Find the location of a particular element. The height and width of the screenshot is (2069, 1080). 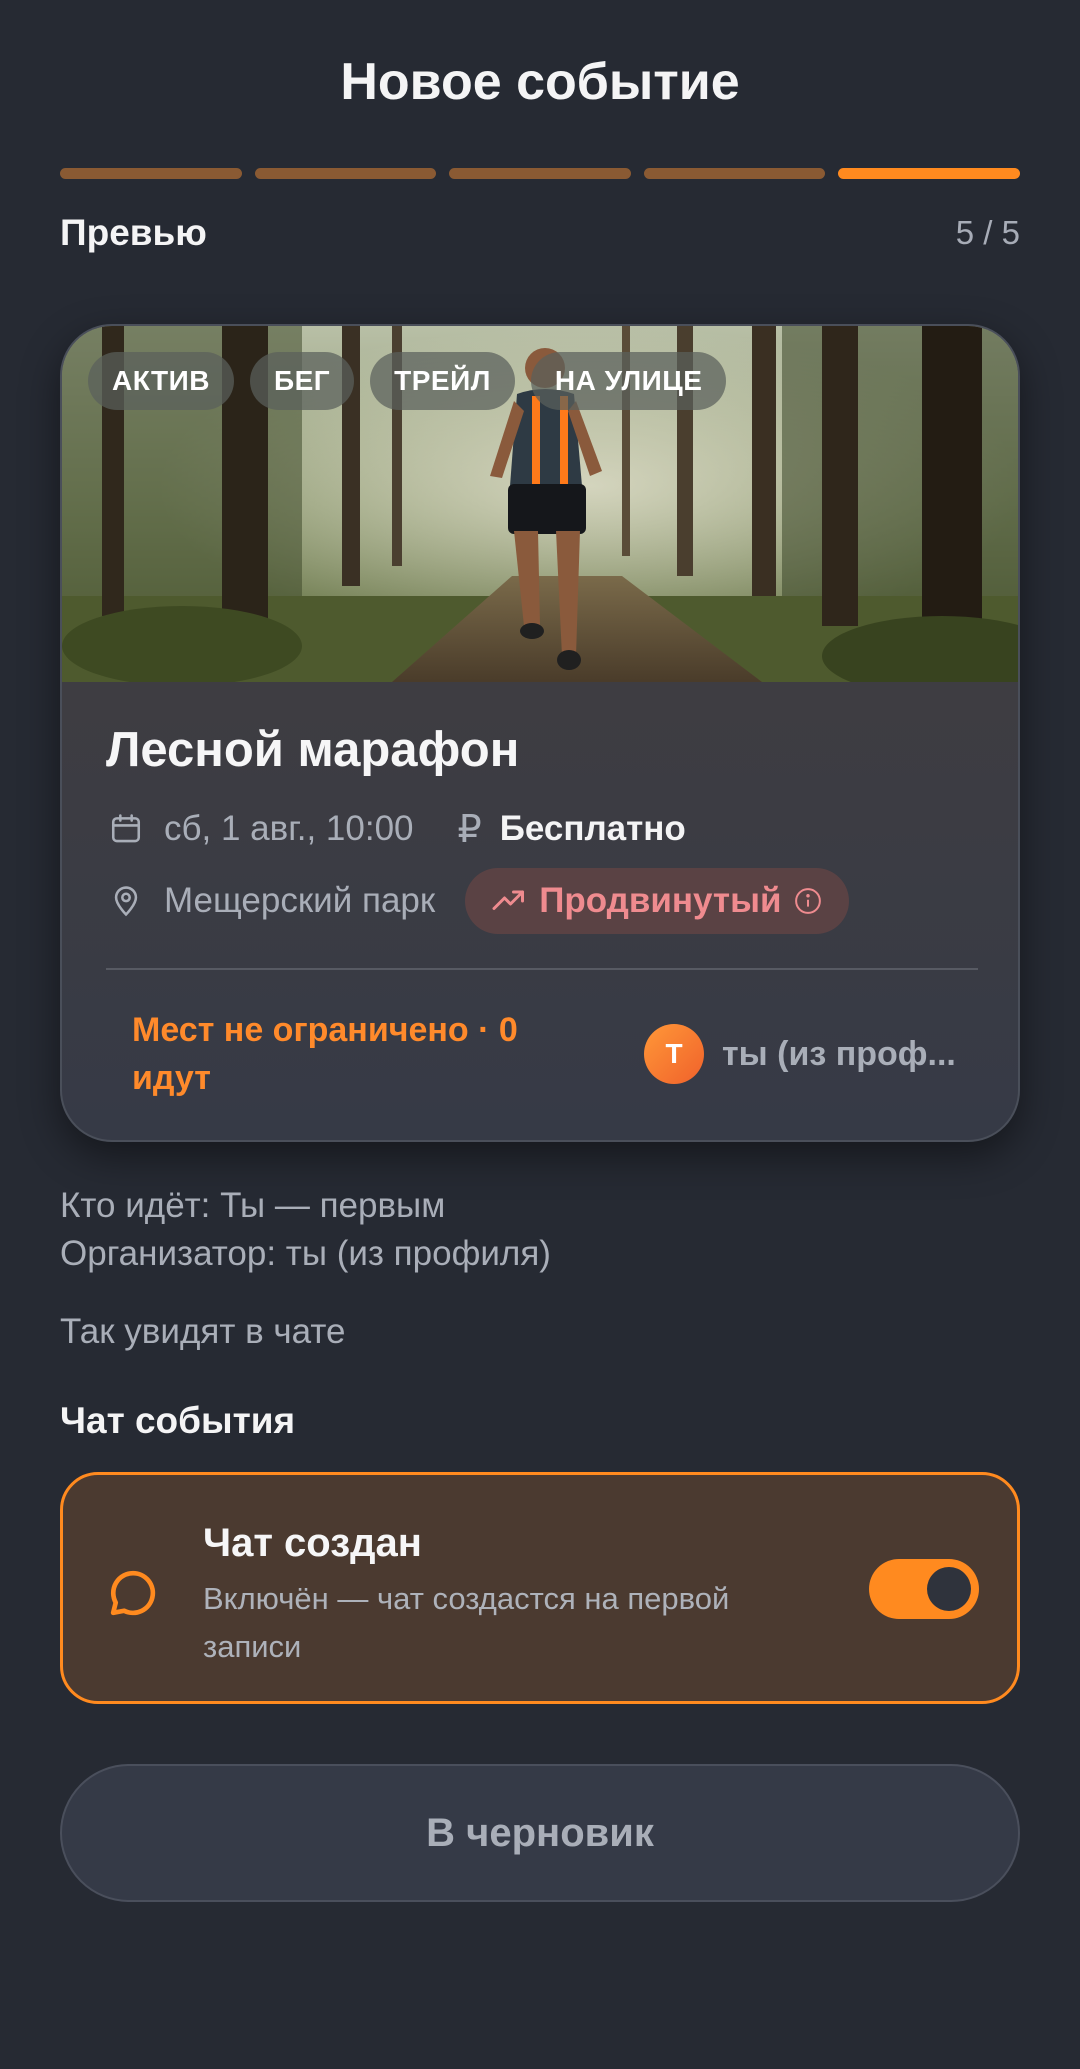

tag-chip: БЕГ is located at coordinates (302, 381).